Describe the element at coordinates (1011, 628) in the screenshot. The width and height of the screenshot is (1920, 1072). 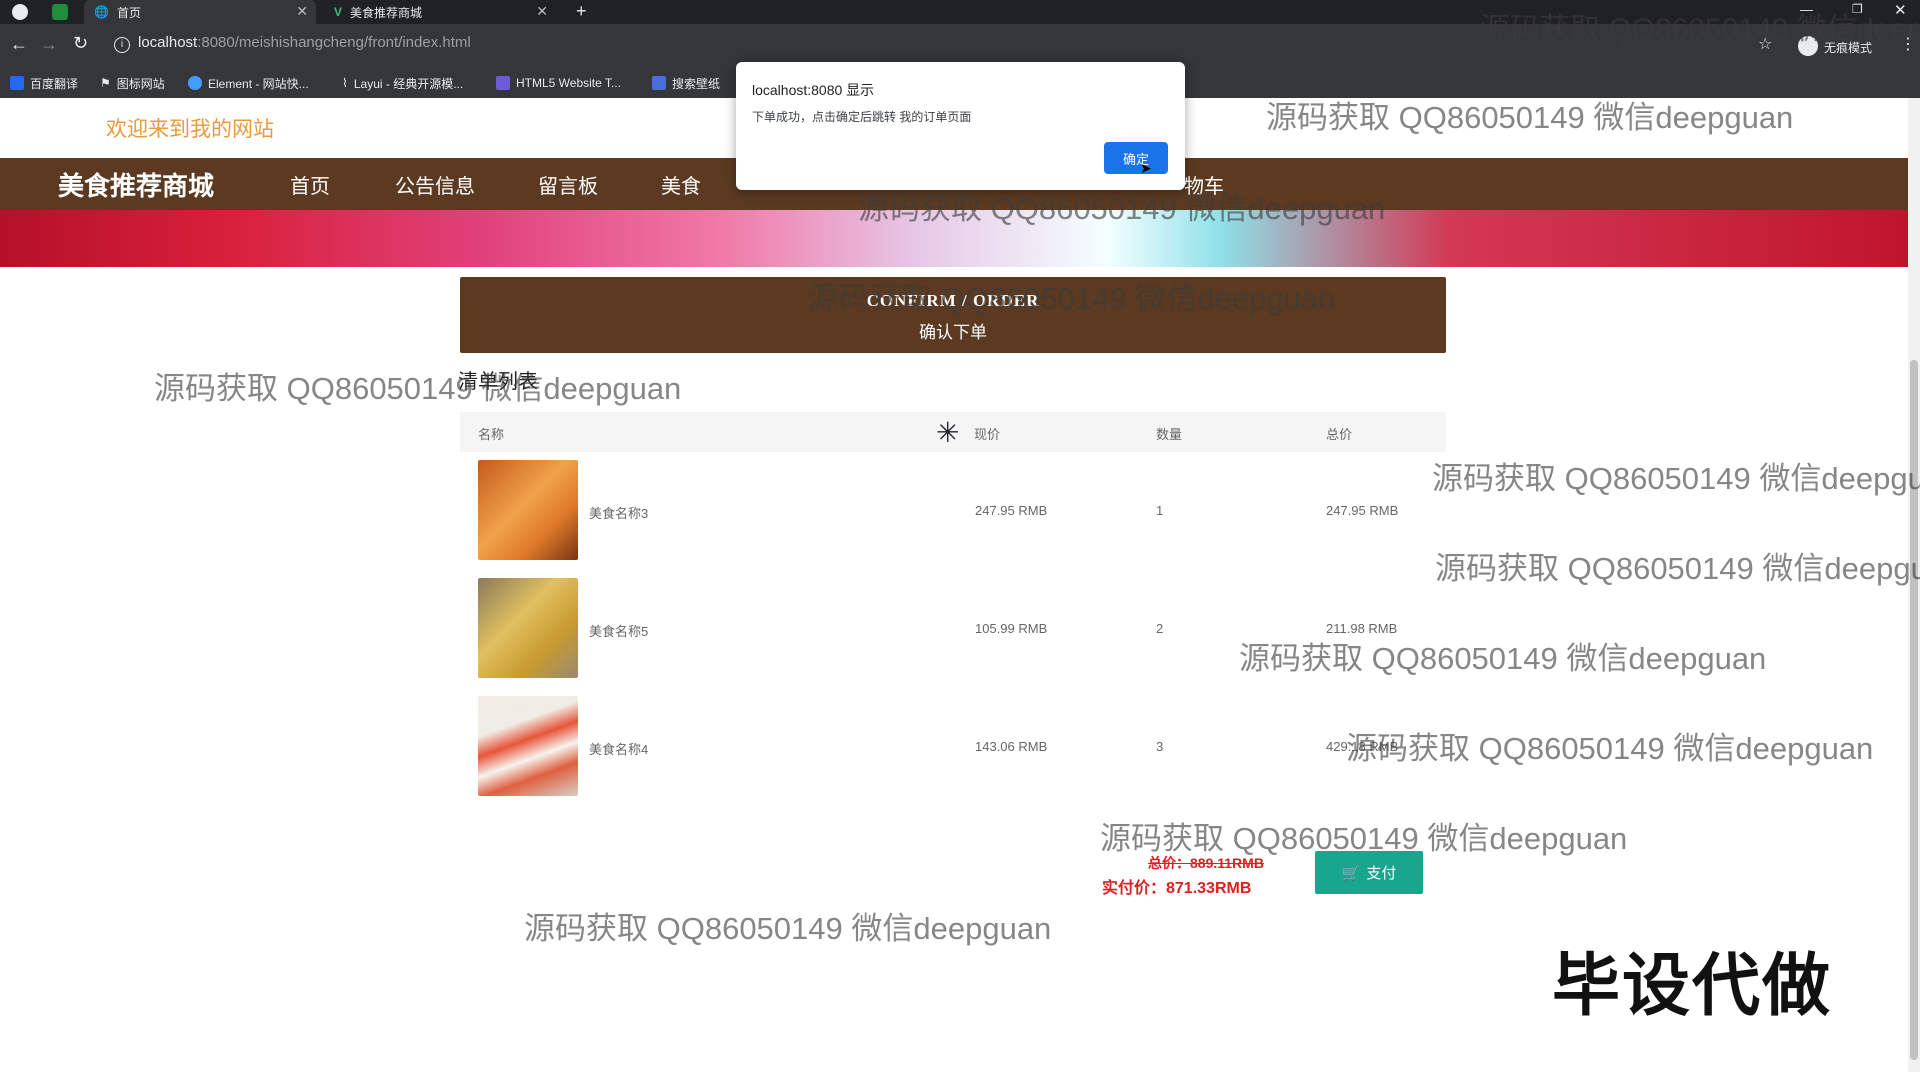
I see `food-price: 105.99 RMB` at that location.